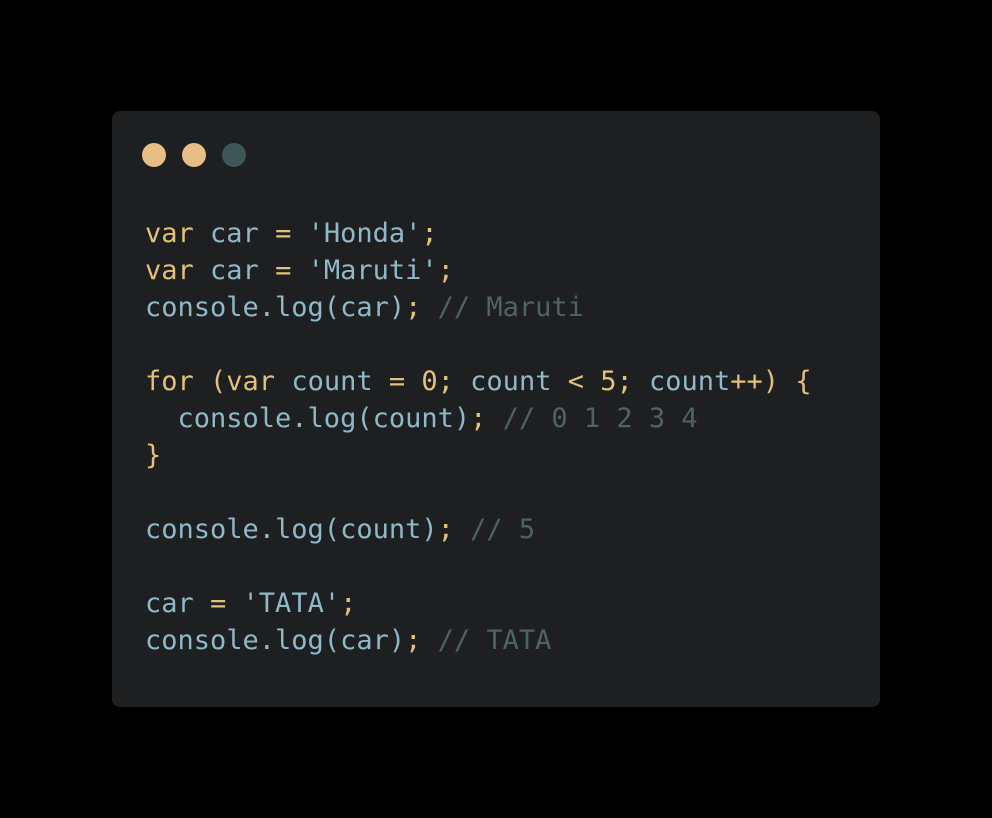 The image size is (992, 818). Describe the element at coordinates (503, 529) in the screenshot. I see `code-token-comment: // 5` at that location.